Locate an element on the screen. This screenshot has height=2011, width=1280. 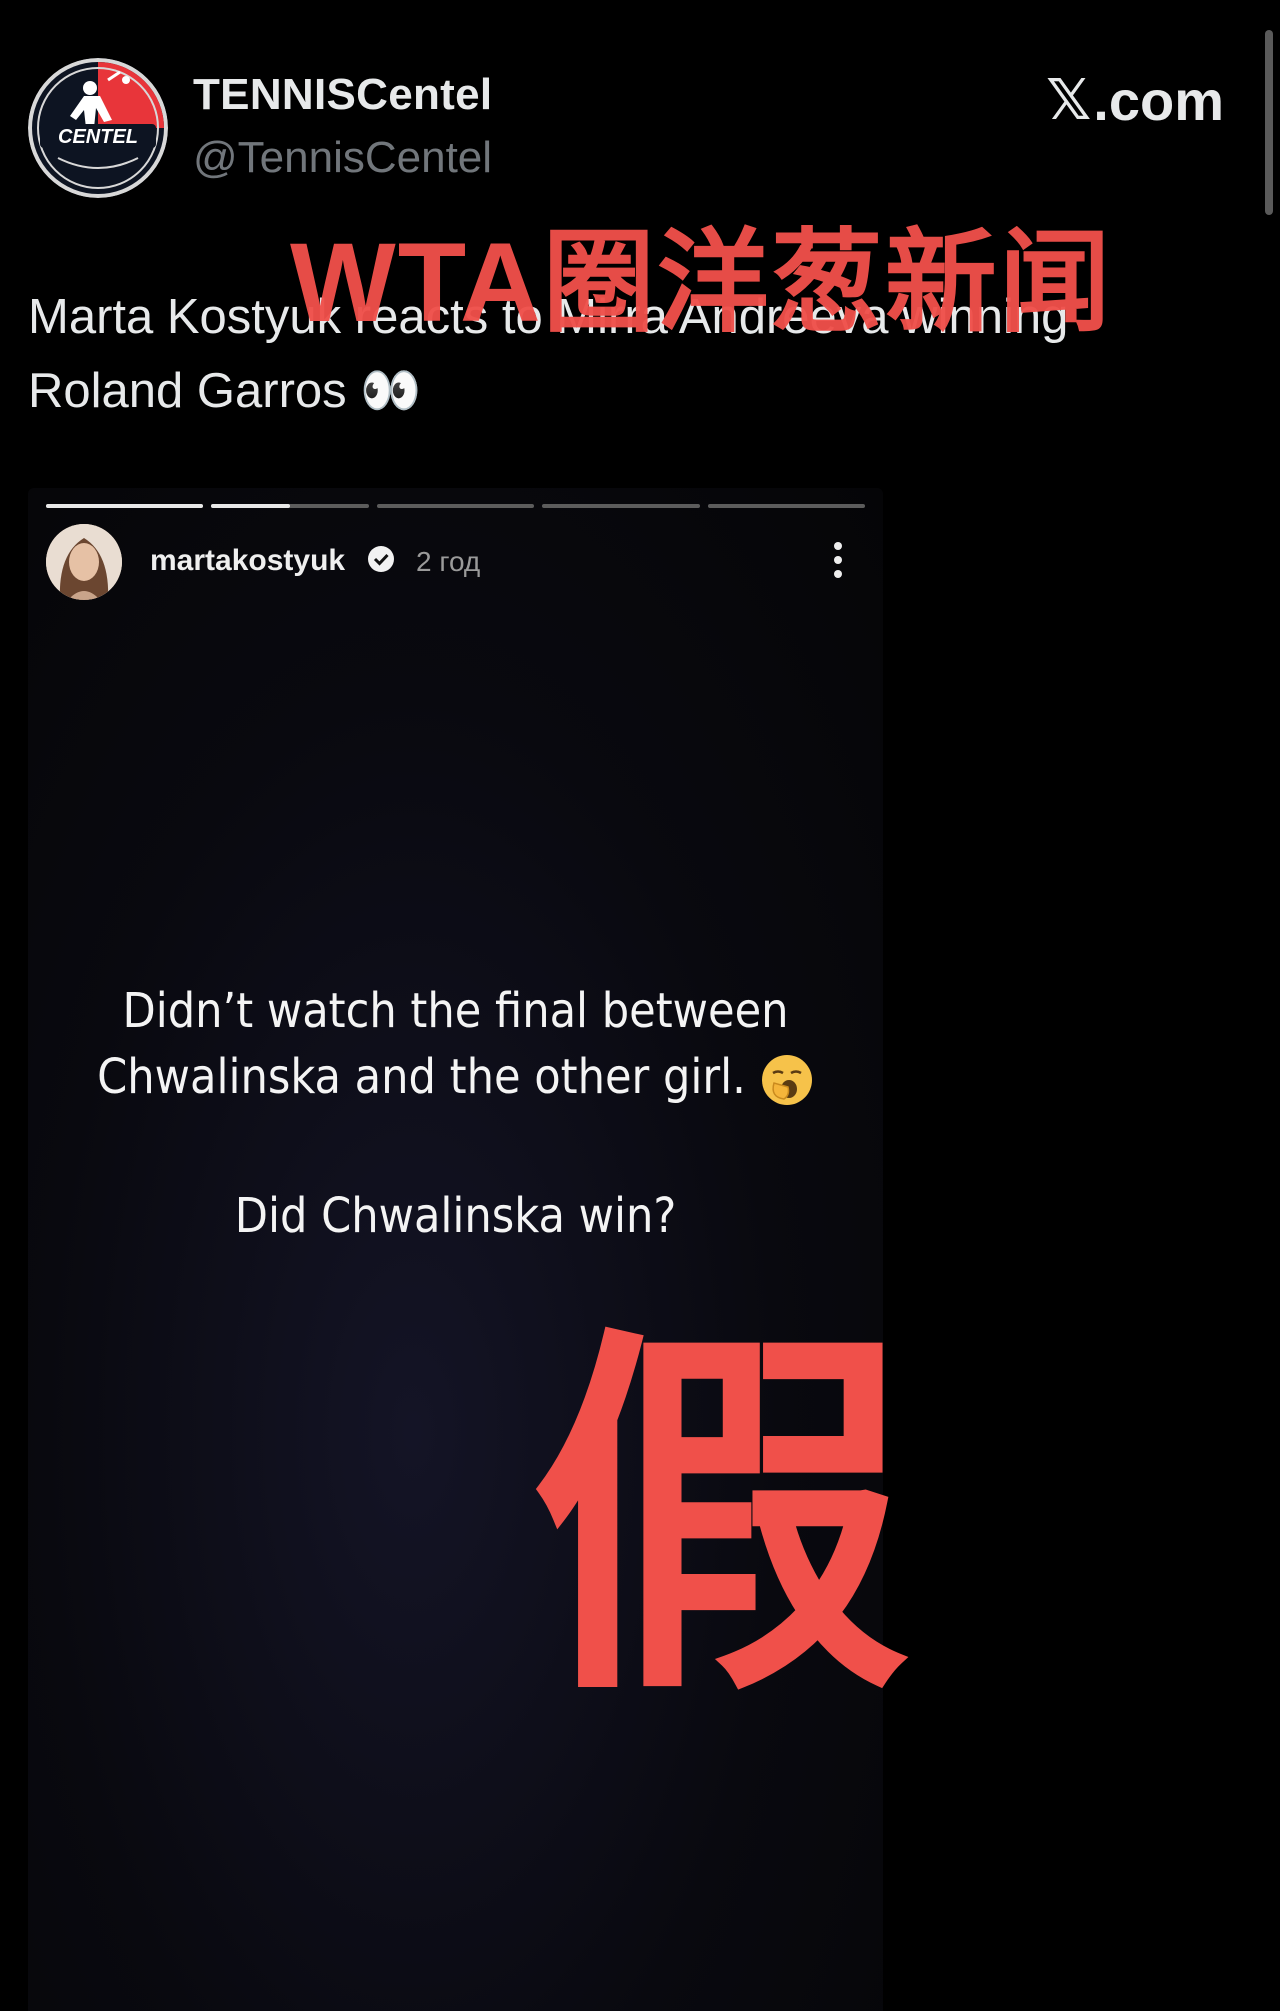
story-timestamp: 2 год is located at coordinates (448, 561).